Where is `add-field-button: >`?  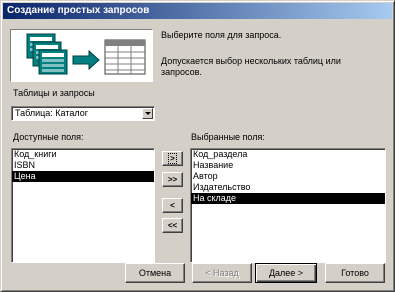
add-field-button: > is located at coordinates (172, 158).